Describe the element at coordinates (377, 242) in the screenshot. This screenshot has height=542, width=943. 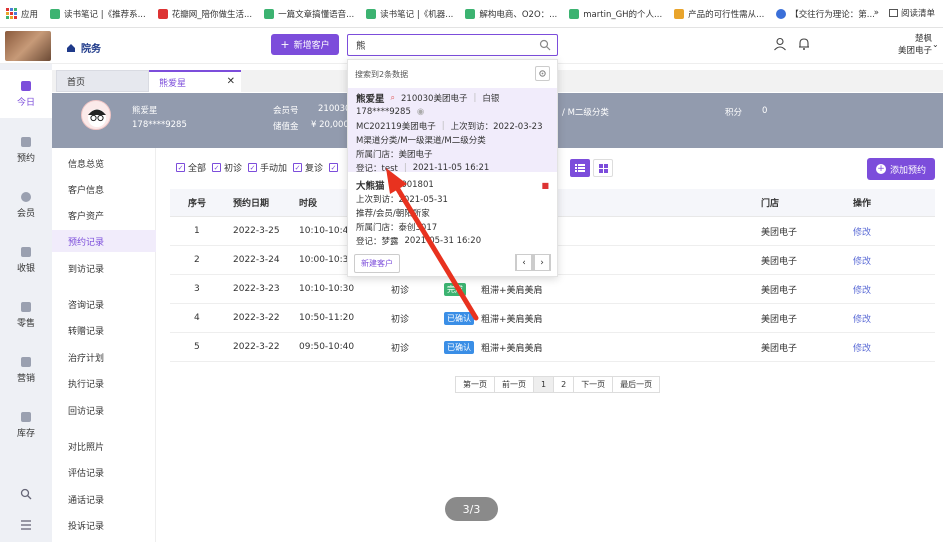
I see `result-register: 登记：梦露` at that location.